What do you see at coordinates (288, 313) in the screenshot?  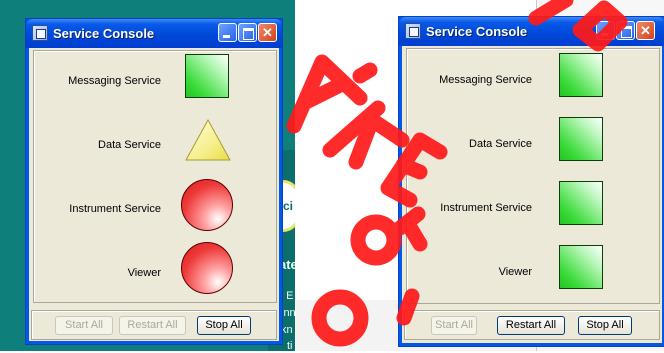 I see `background-text-fragment: inn` at bounding box center [288, 313].